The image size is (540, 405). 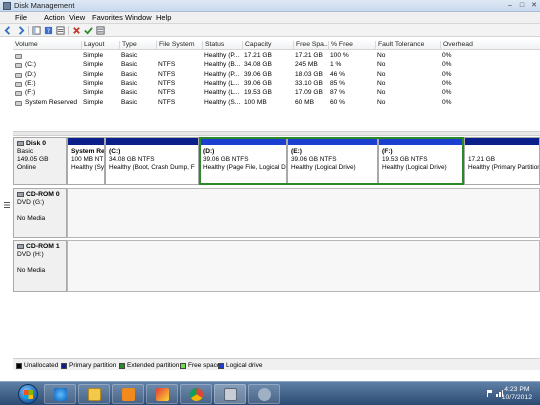 What do you see at coordinates (137, 45) in the screenshot?
I see `column-type: Type` at bounding box center [137, 45].